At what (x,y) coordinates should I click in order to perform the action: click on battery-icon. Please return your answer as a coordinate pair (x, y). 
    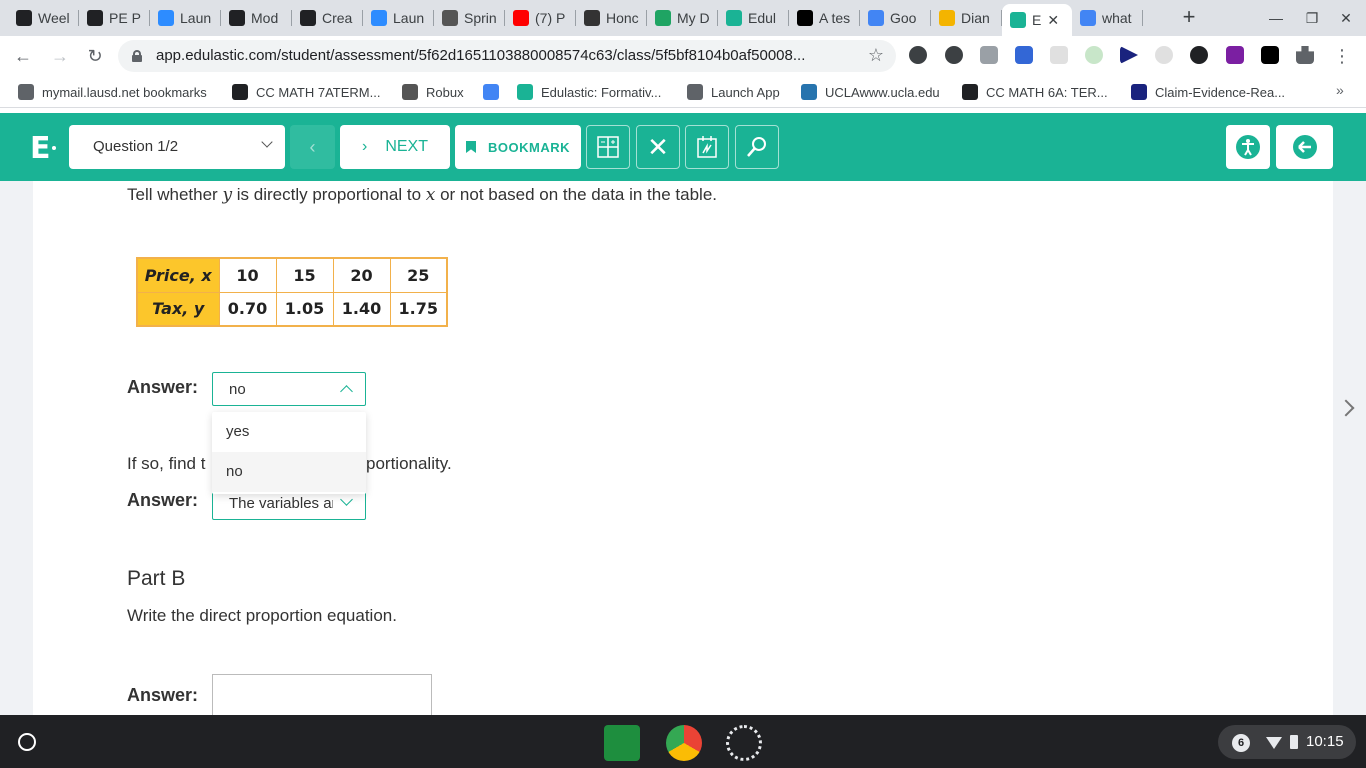
    Looking at the image, I should click on (1294, 742).